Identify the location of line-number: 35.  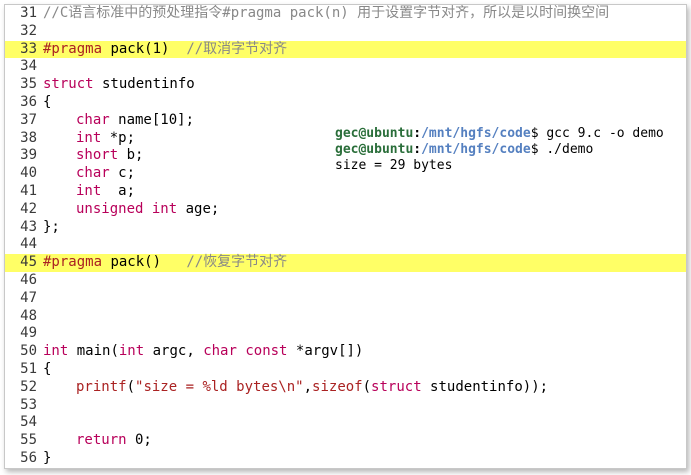
(28, 84).